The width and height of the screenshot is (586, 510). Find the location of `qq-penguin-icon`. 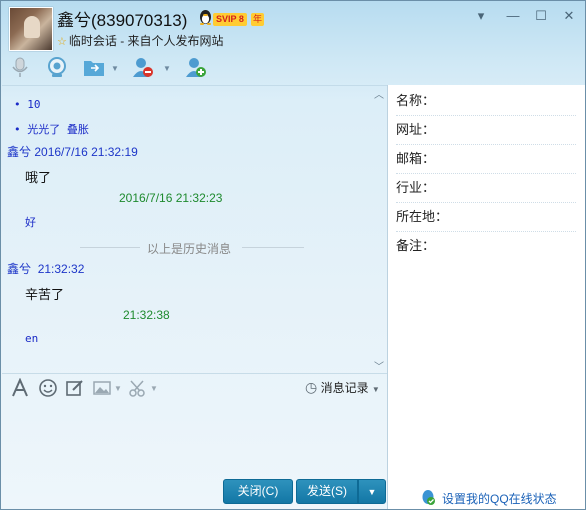

qq-penguin-icon is located at coordinates (205, 17).